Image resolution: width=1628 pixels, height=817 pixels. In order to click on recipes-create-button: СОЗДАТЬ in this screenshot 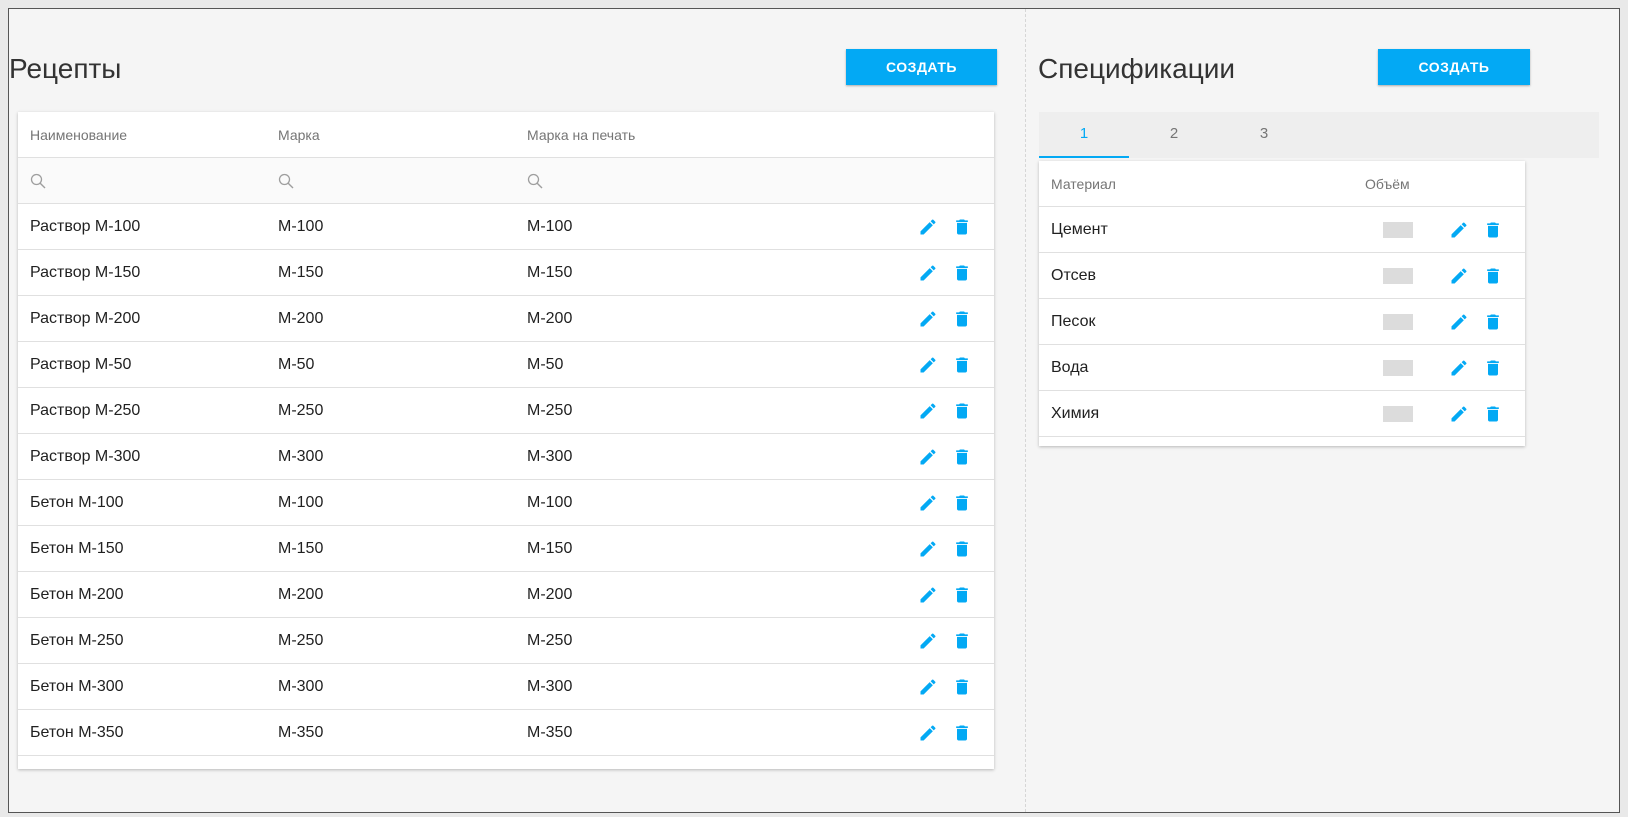, I will do `click(921, 67)`.